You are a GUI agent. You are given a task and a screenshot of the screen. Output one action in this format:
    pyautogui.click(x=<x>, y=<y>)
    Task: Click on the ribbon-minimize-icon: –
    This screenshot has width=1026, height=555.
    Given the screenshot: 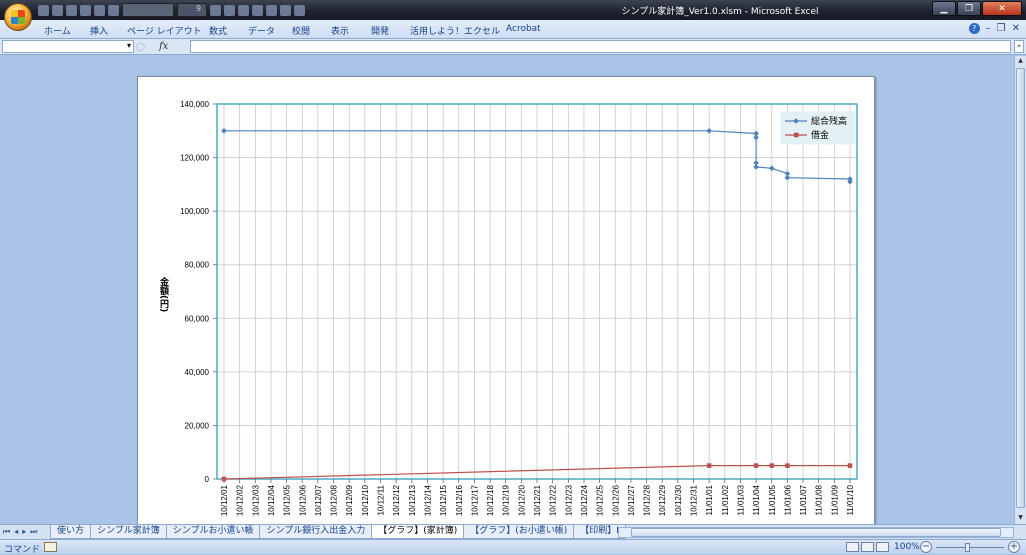 What is the action you would take?
    pyautogui.click(x=988, y=28)
    